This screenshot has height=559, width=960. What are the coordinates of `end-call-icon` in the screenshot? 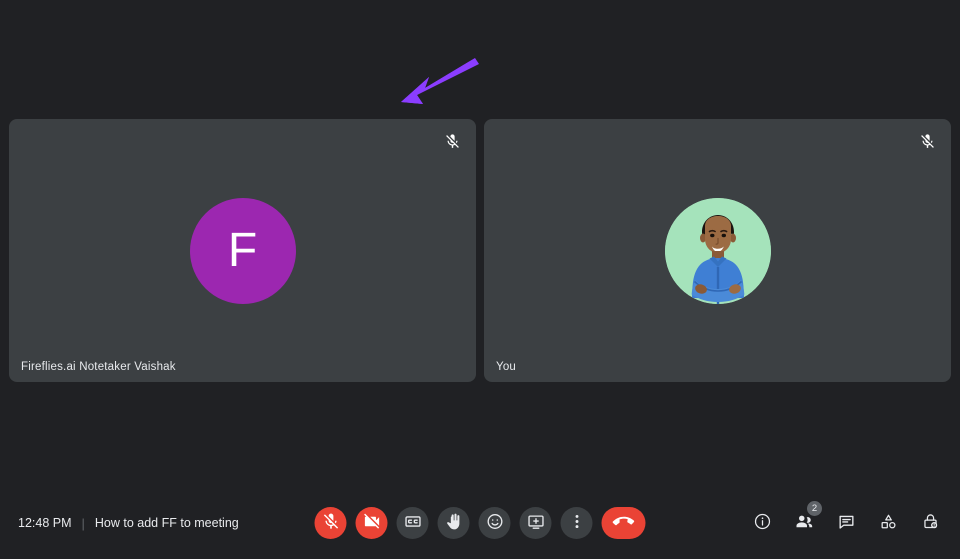 It's located at (623, 523).